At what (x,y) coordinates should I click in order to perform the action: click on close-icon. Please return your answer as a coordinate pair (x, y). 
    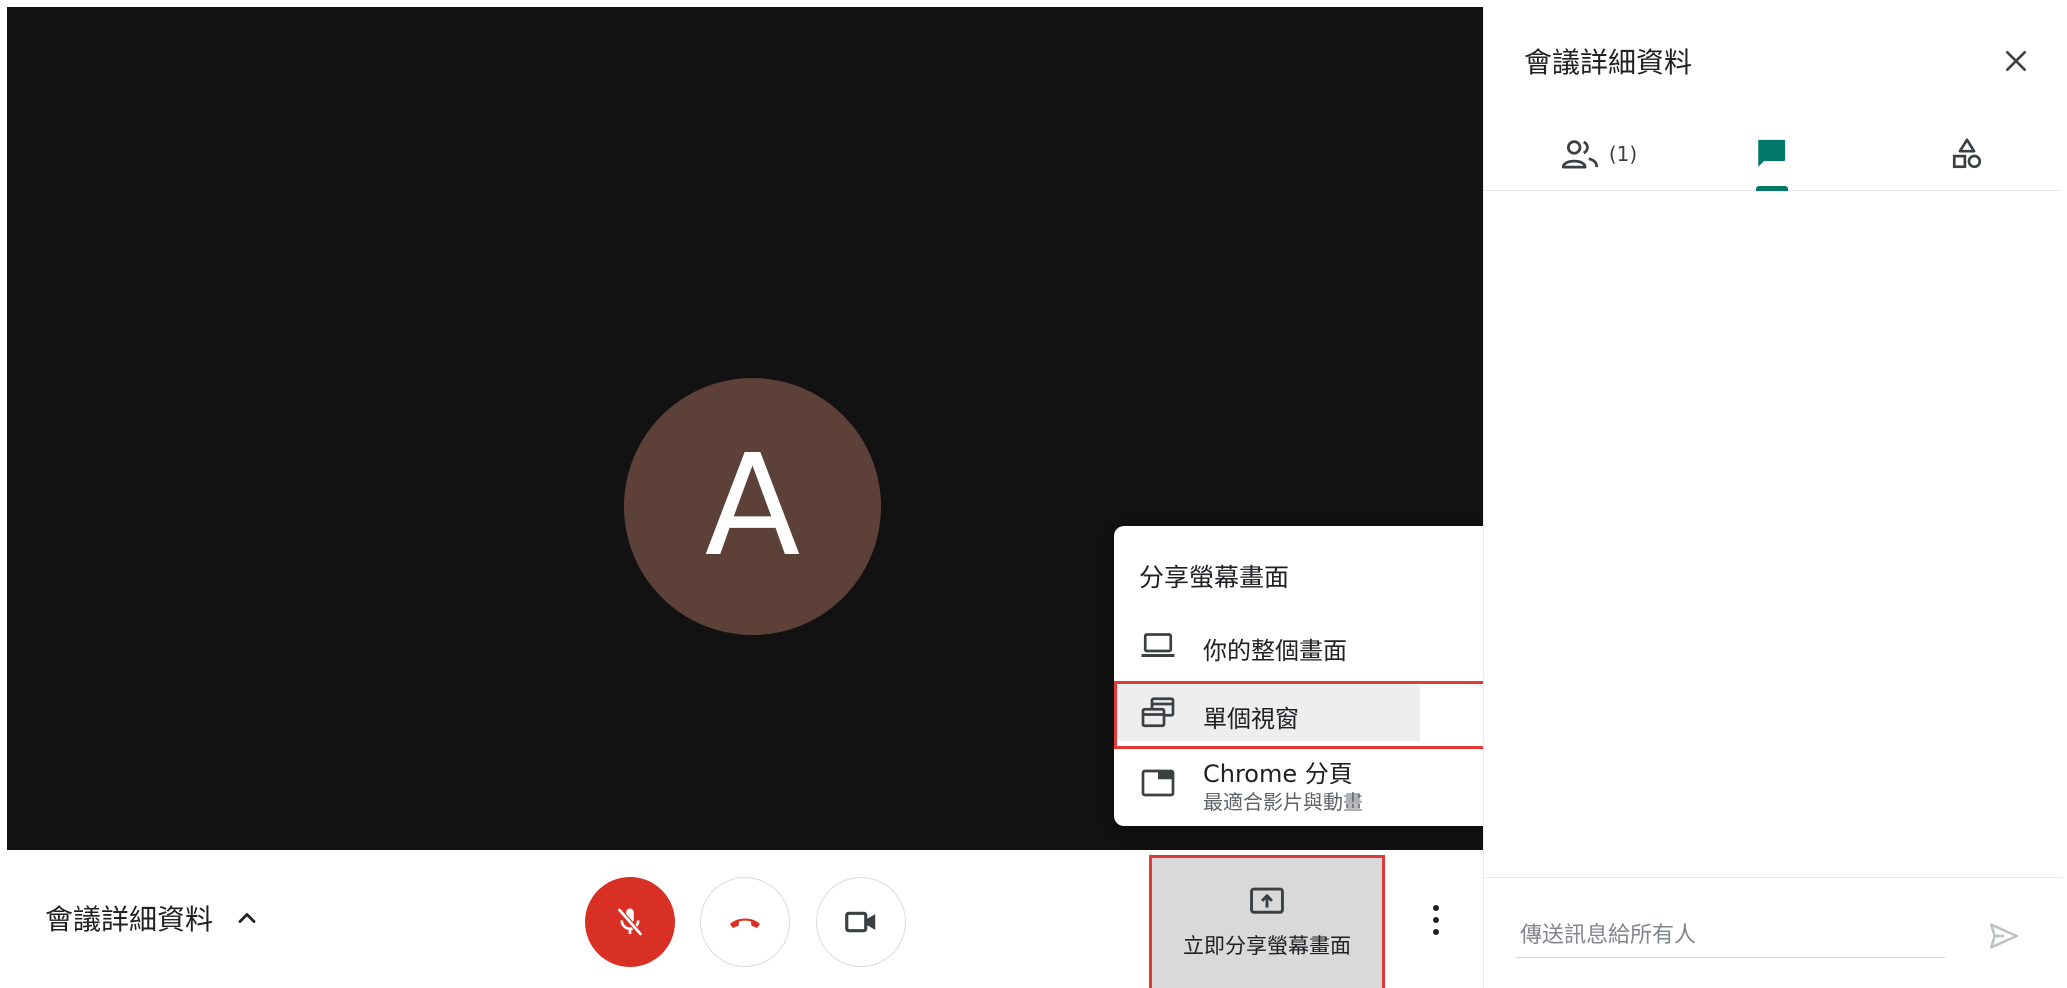
    Looking at the image, I should click on (2016, 61).